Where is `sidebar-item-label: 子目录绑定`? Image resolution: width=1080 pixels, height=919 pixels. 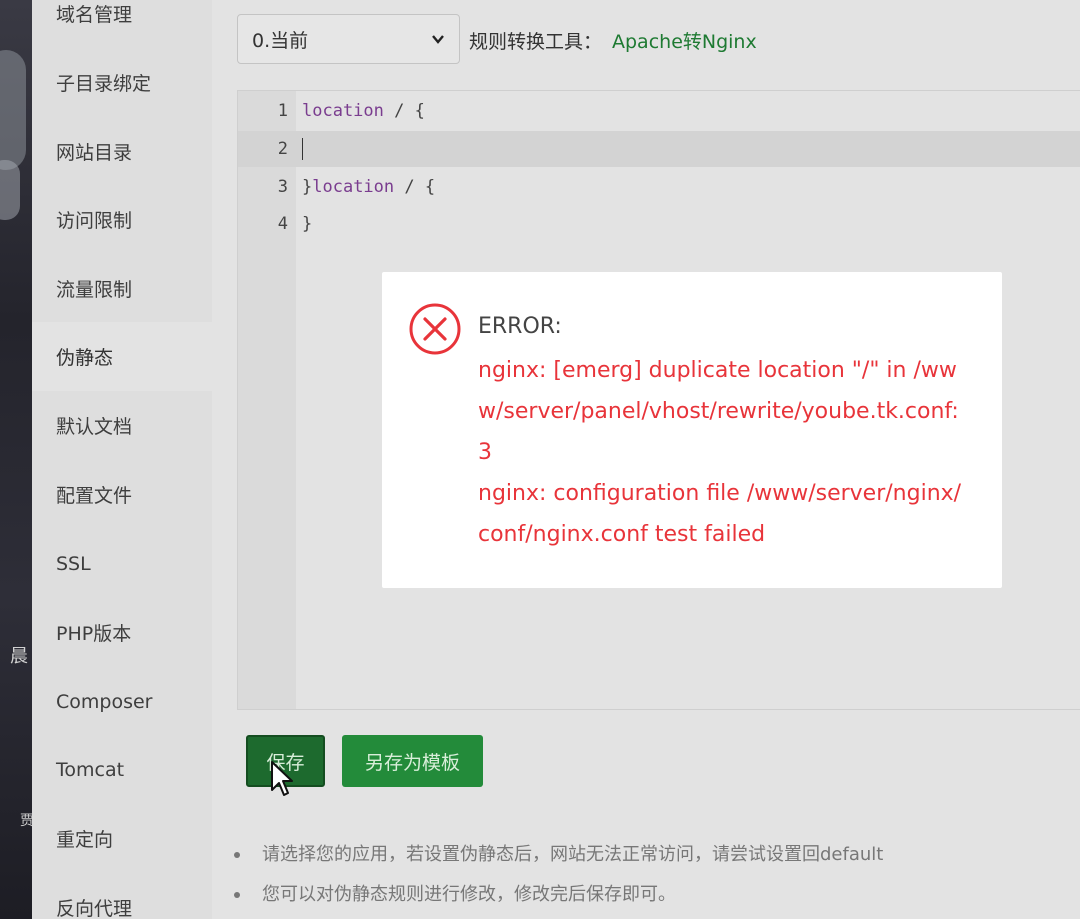
sidebar-item-label: 子目录绑定 is located at coordinates (104, 84).